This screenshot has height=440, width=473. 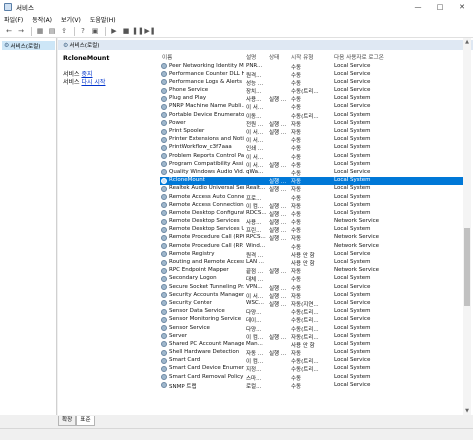 What do you see at coordinates (103, 19) in the screenshot?
I see `menu-help: 도움말(H)` at bounding box center [103, 19].